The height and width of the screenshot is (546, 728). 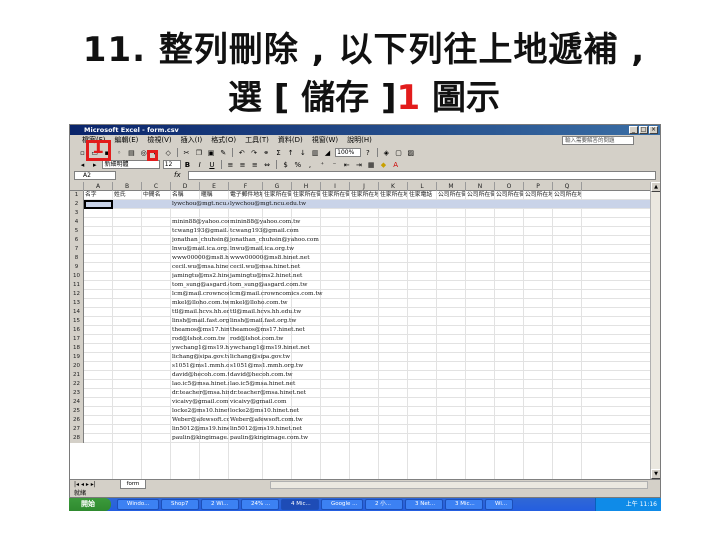 What do you see at coordinates (270, 258) in the screenshot?
I see `cell-email: www00000@ms8.hinet.net` at bounding box center [270, 258].